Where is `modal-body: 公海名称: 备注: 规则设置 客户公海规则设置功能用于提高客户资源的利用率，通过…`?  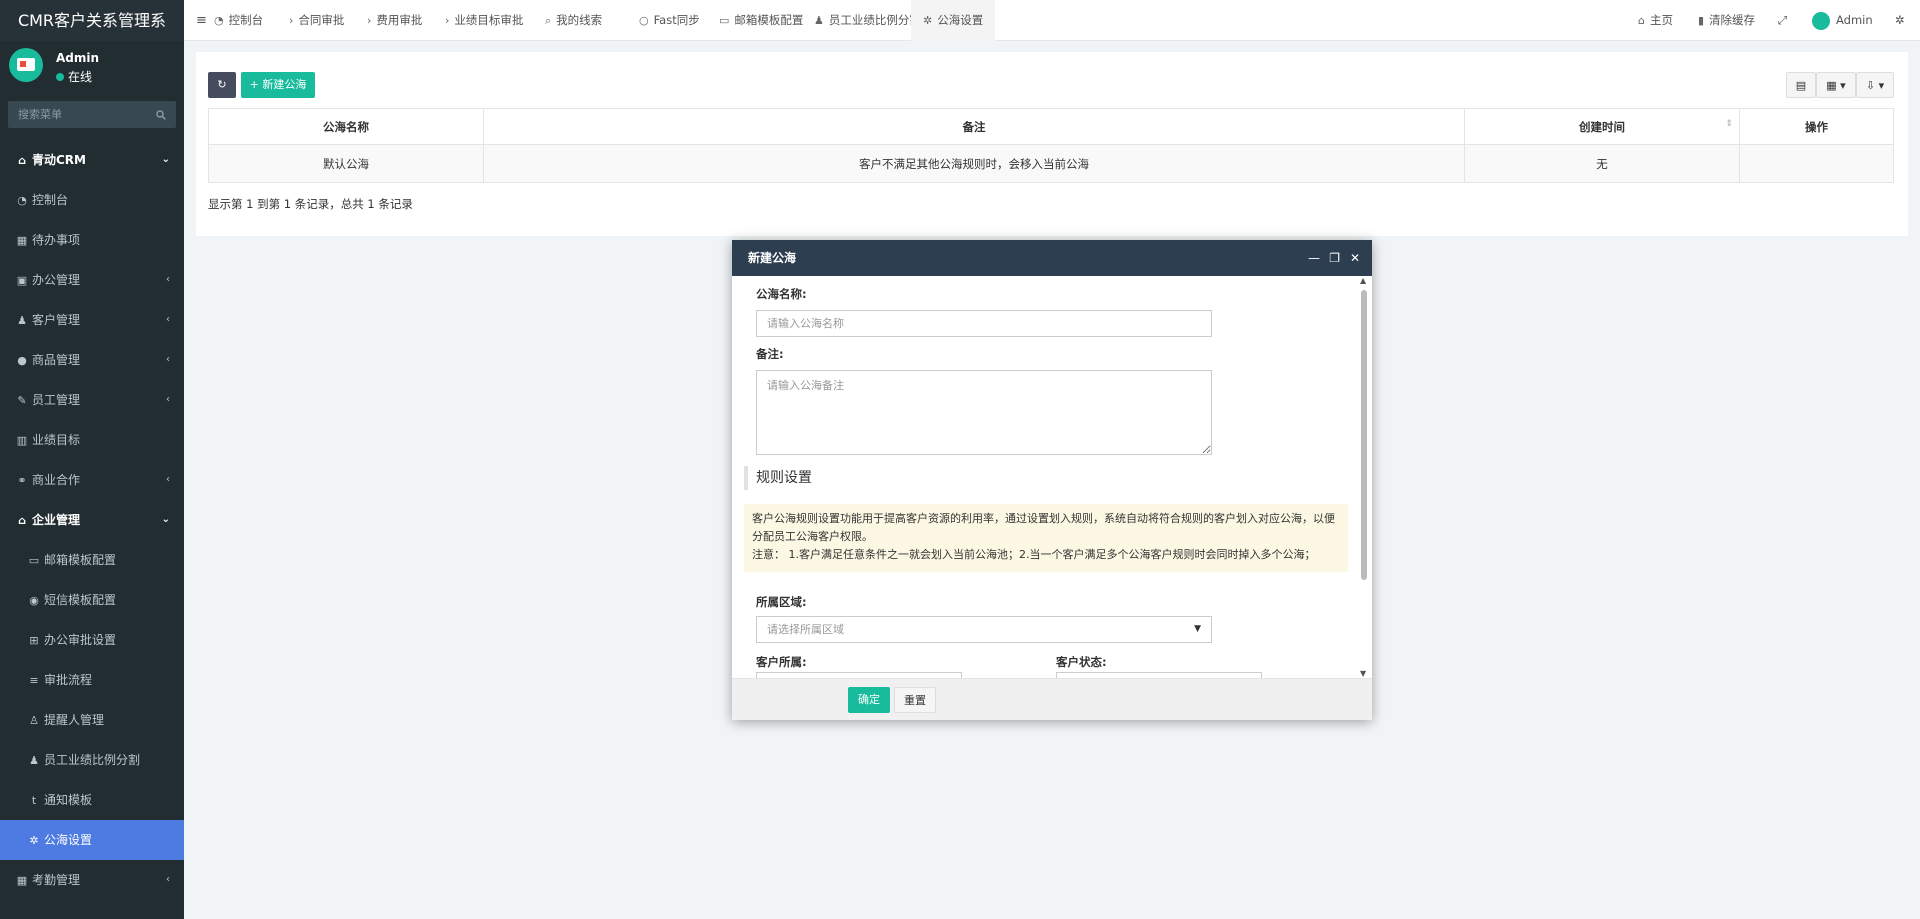
modal-body: 公海名称: 备注: 规则设置 客户公海规则设置功能用于提高客户资源的利用率，通过… is located at coordinates (1052, 477).